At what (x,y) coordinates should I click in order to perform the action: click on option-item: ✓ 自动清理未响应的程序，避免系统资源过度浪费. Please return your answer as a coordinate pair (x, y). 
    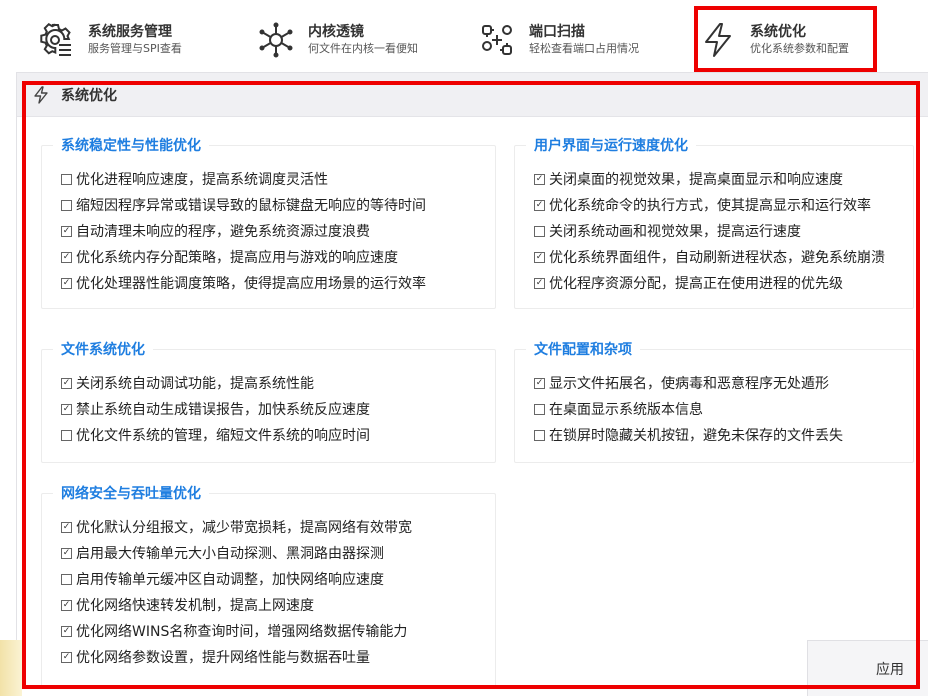
    Looking at the image, I should click on (215, 231).